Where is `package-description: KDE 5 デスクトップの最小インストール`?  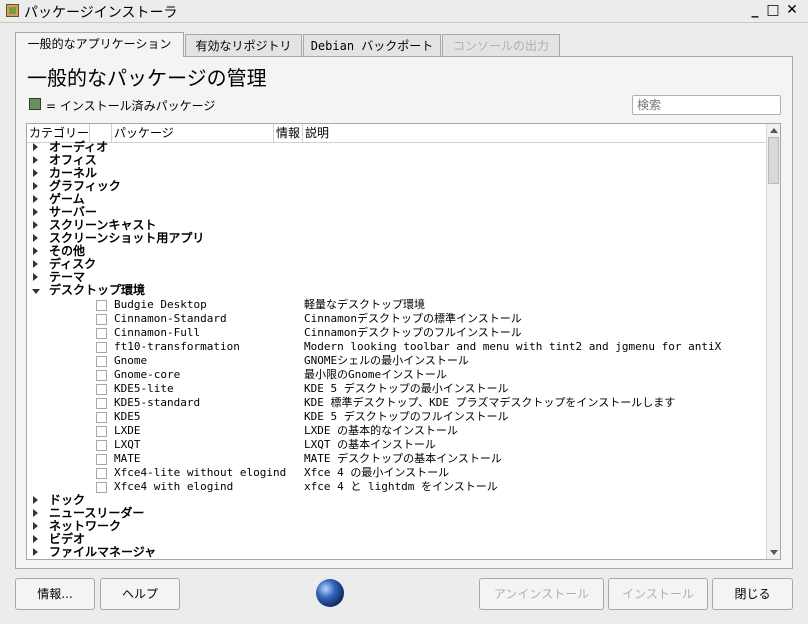
package-description: KDE 5 デスクトップの最小インストール is located at coordinates (406, 388).